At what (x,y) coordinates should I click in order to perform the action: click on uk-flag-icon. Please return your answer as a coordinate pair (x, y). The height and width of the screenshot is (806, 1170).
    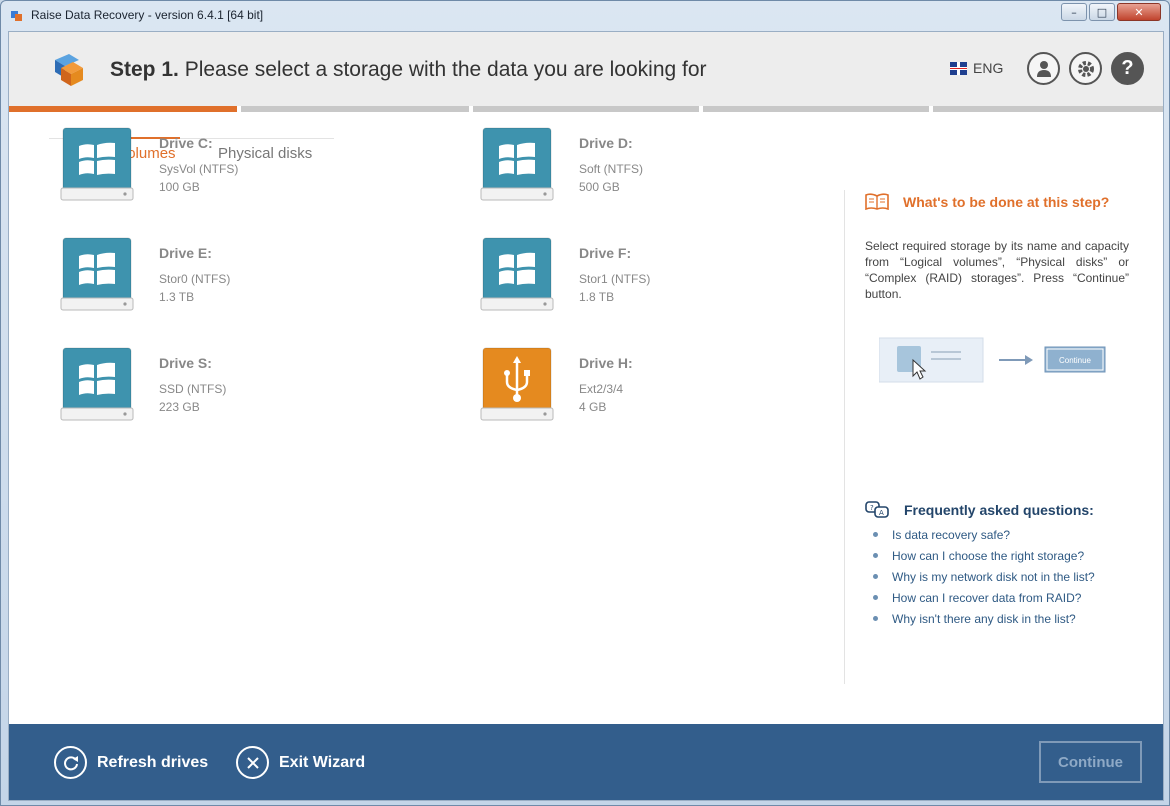
    Looking at the image, I should click on (958, 68).